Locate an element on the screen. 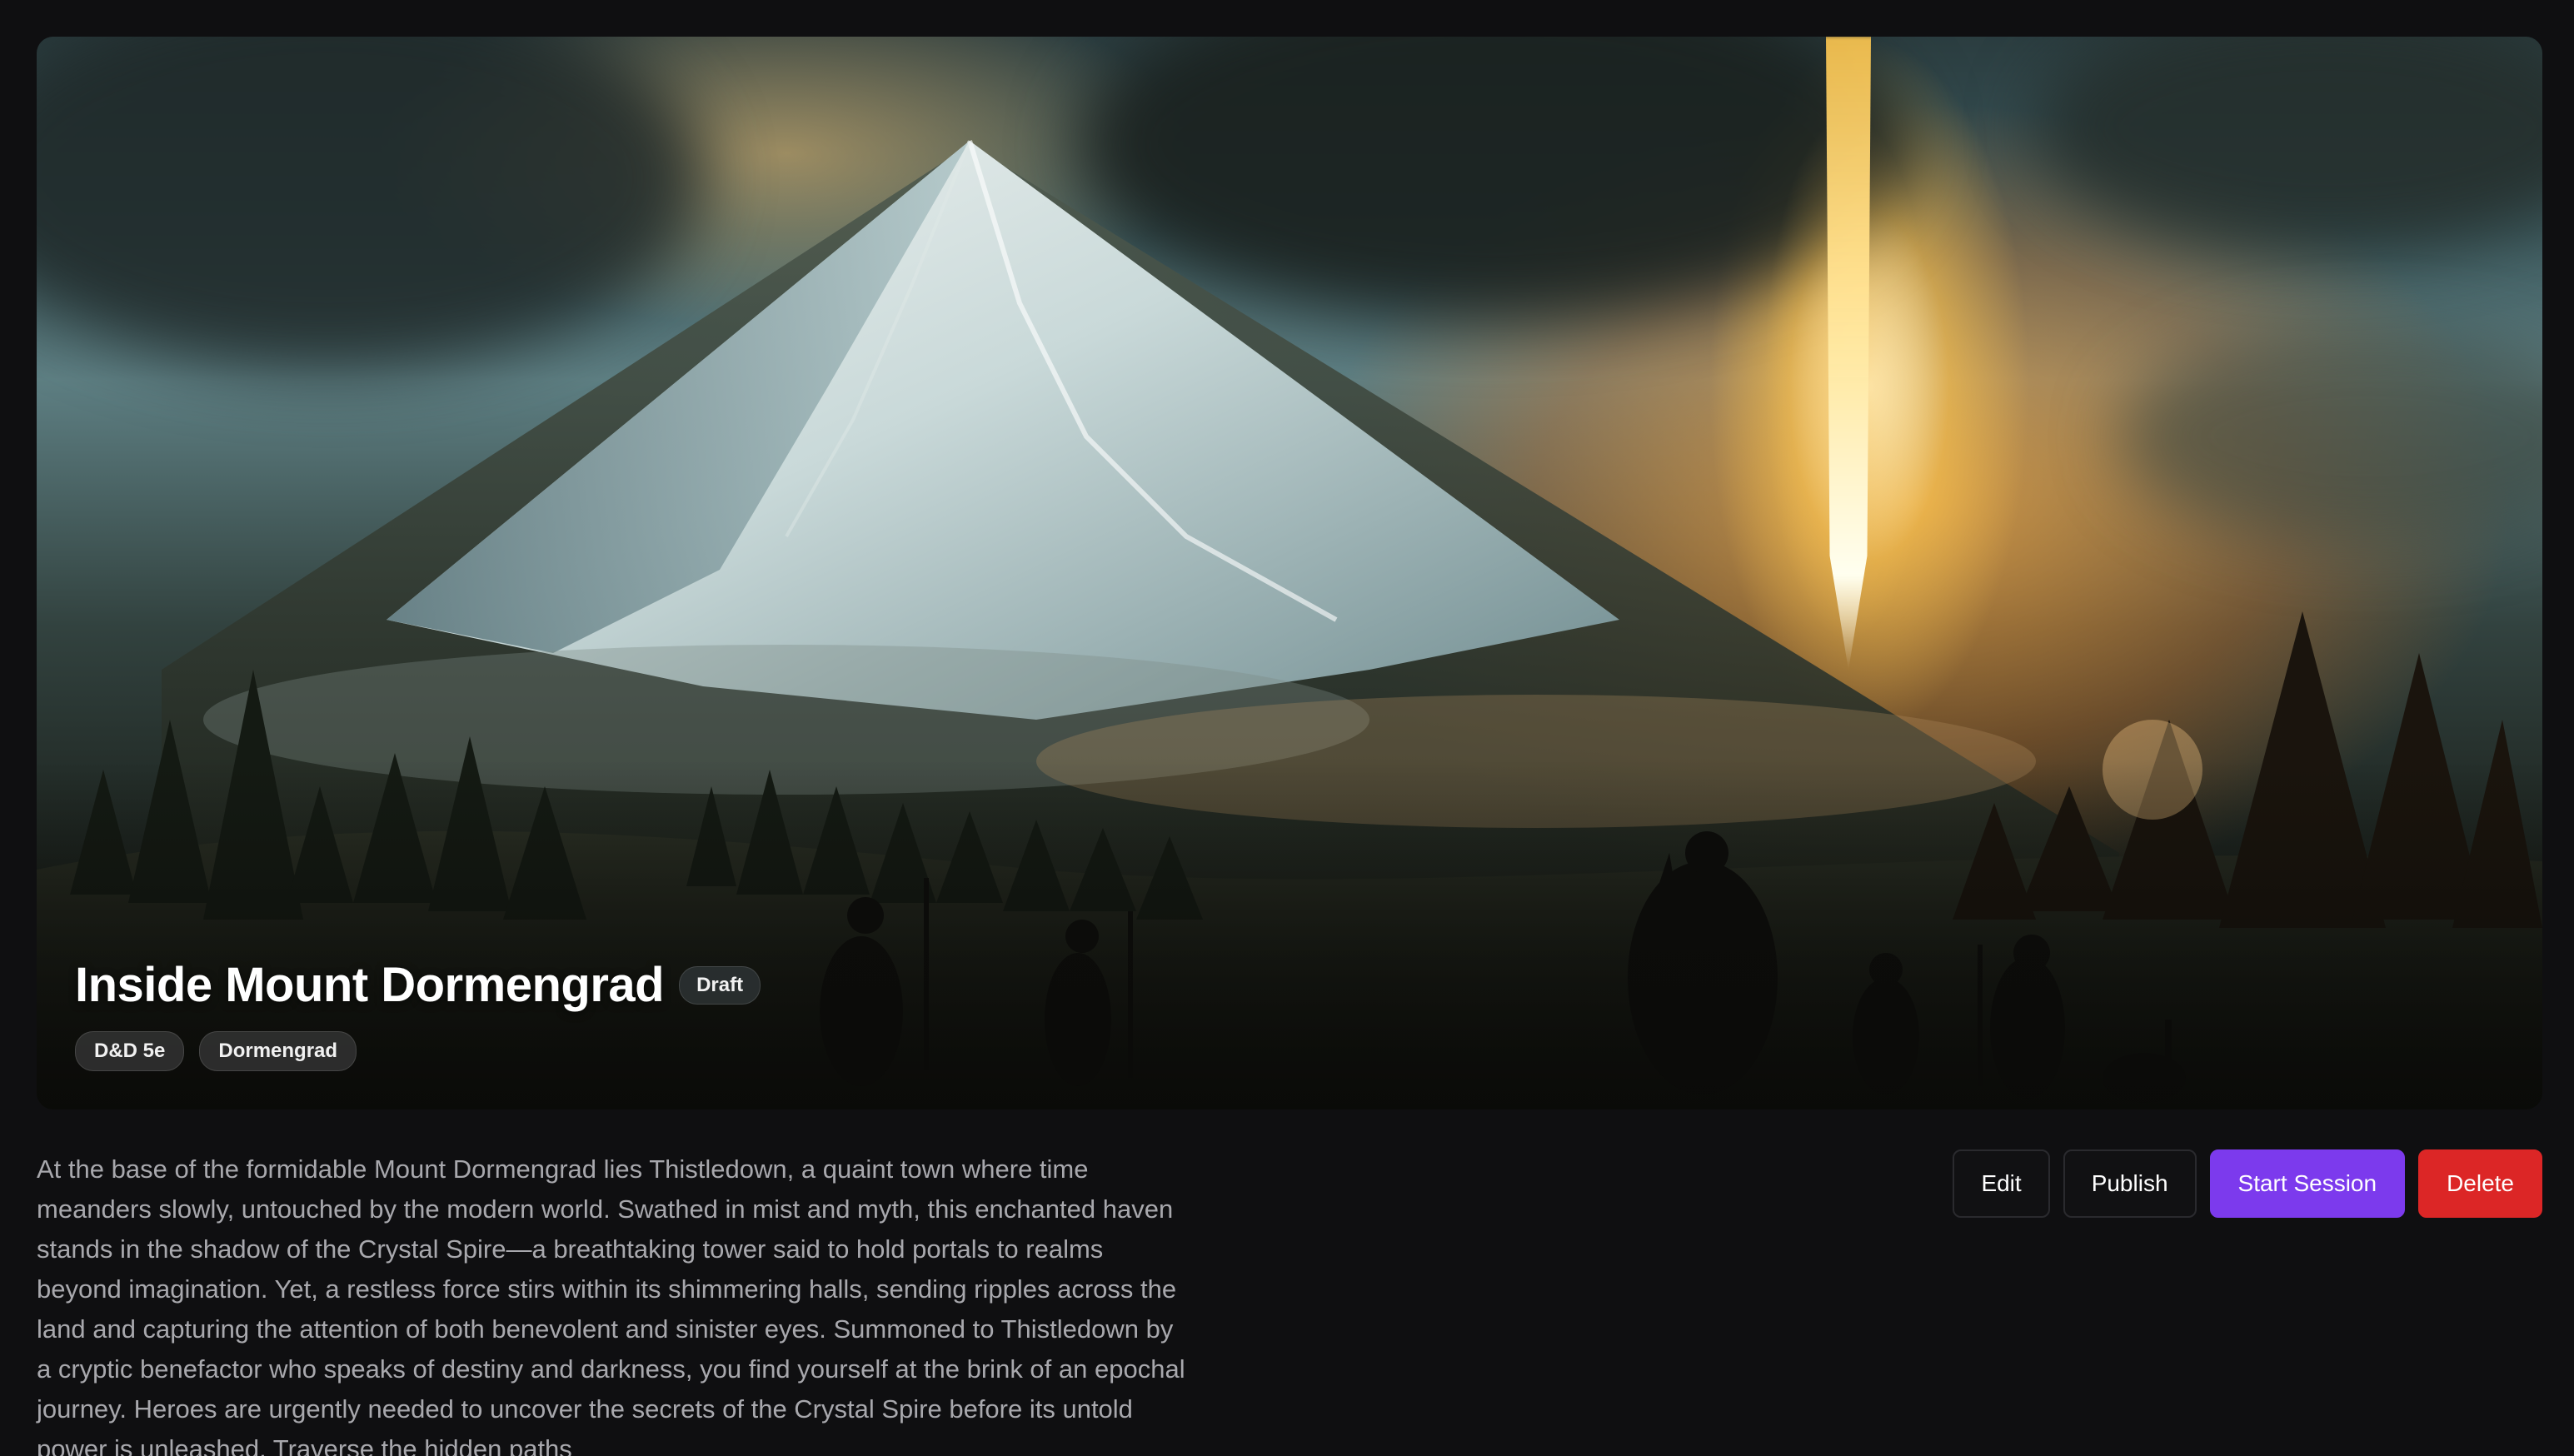  tag-system: D&D 5e is located at coordinates (130, 1051).